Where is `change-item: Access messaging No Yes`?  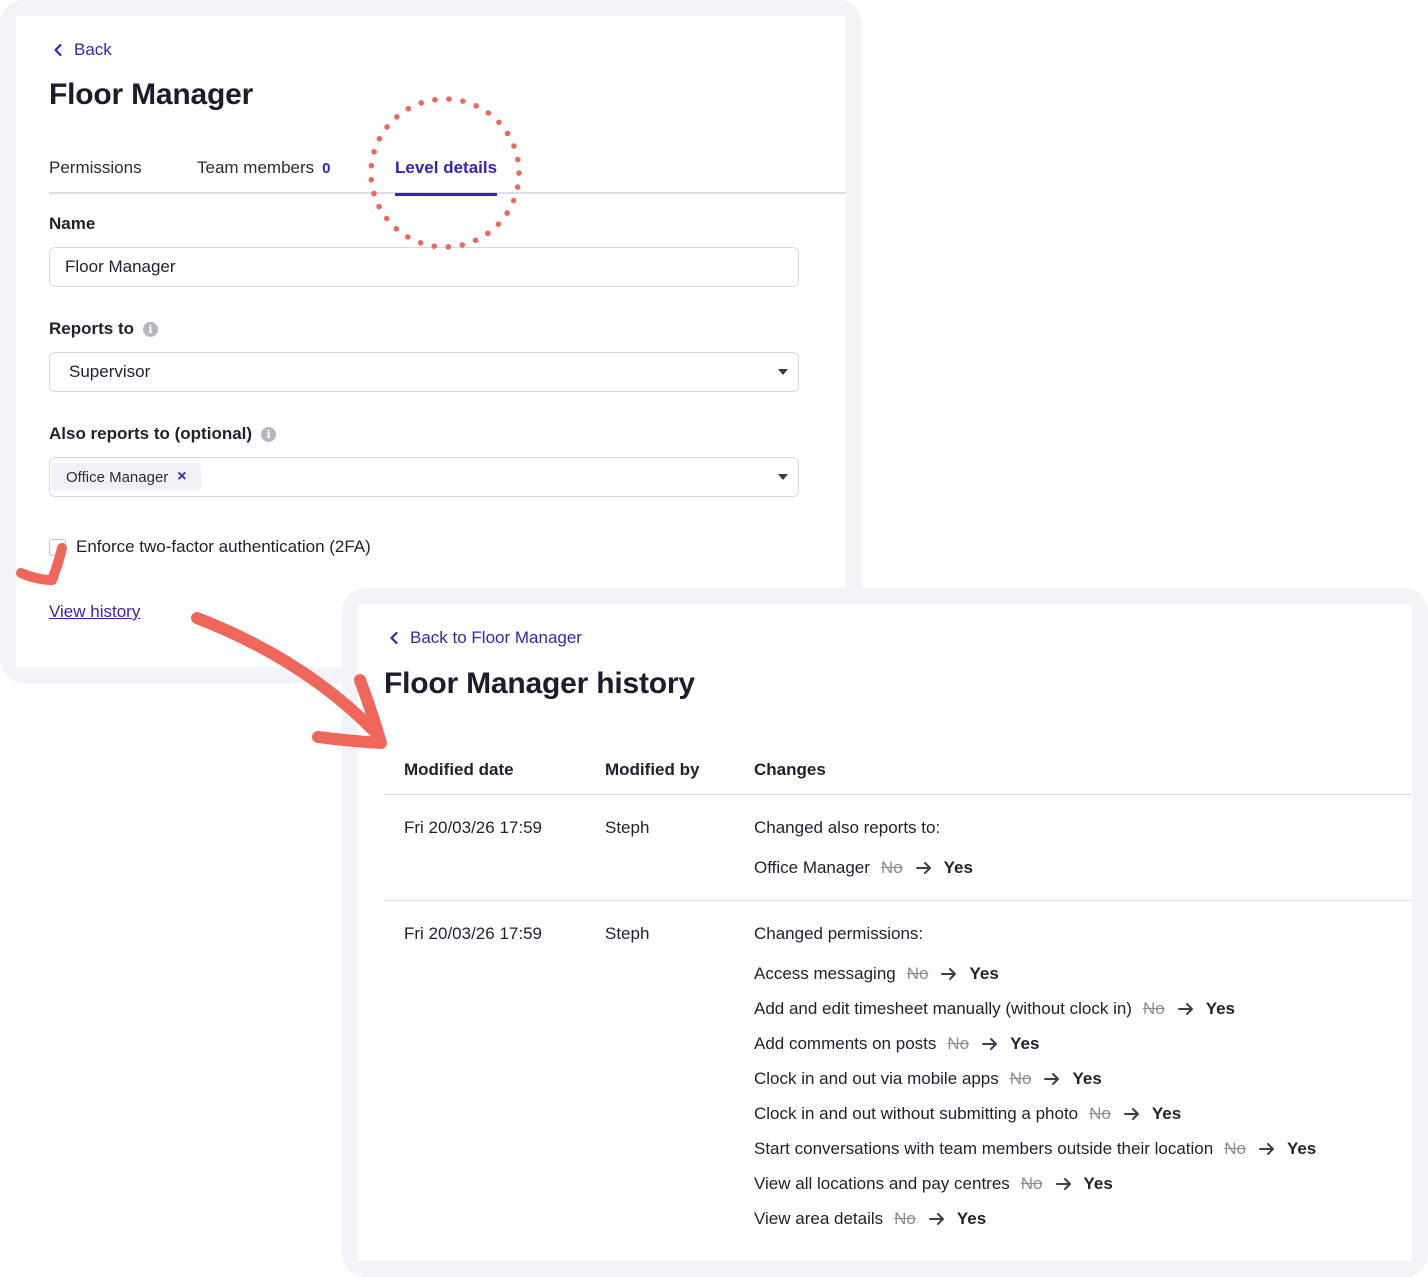
change-item: Access messaging No Yes is located at coordinates (876, 974).